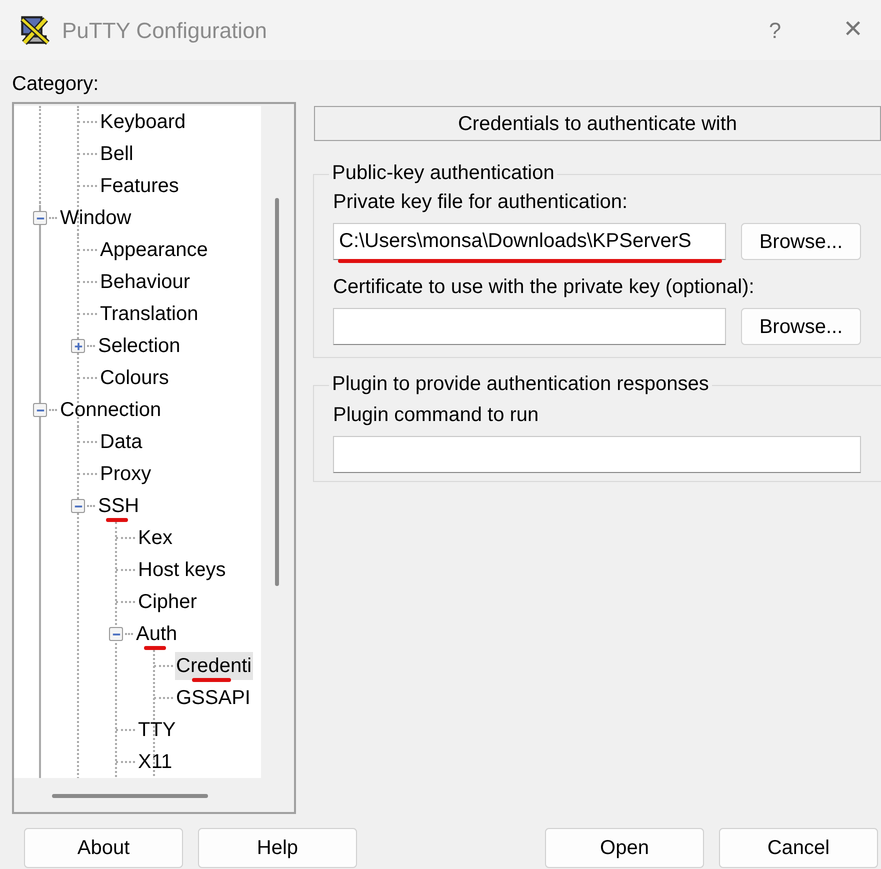 The width and height of the screenshot is (881, 869). What do you see at coordinates (155, 538) in the screenshot?
I see `tree-item: Kex` at bounding box center [155, 538].